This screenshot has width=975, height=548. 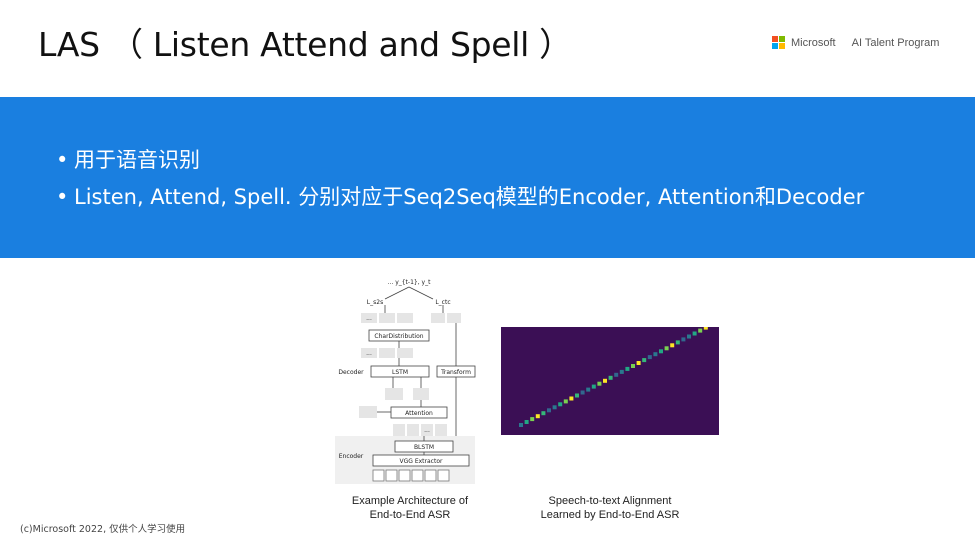 I want to click on encoder-label: Encoder, so click(x=351, y=456).